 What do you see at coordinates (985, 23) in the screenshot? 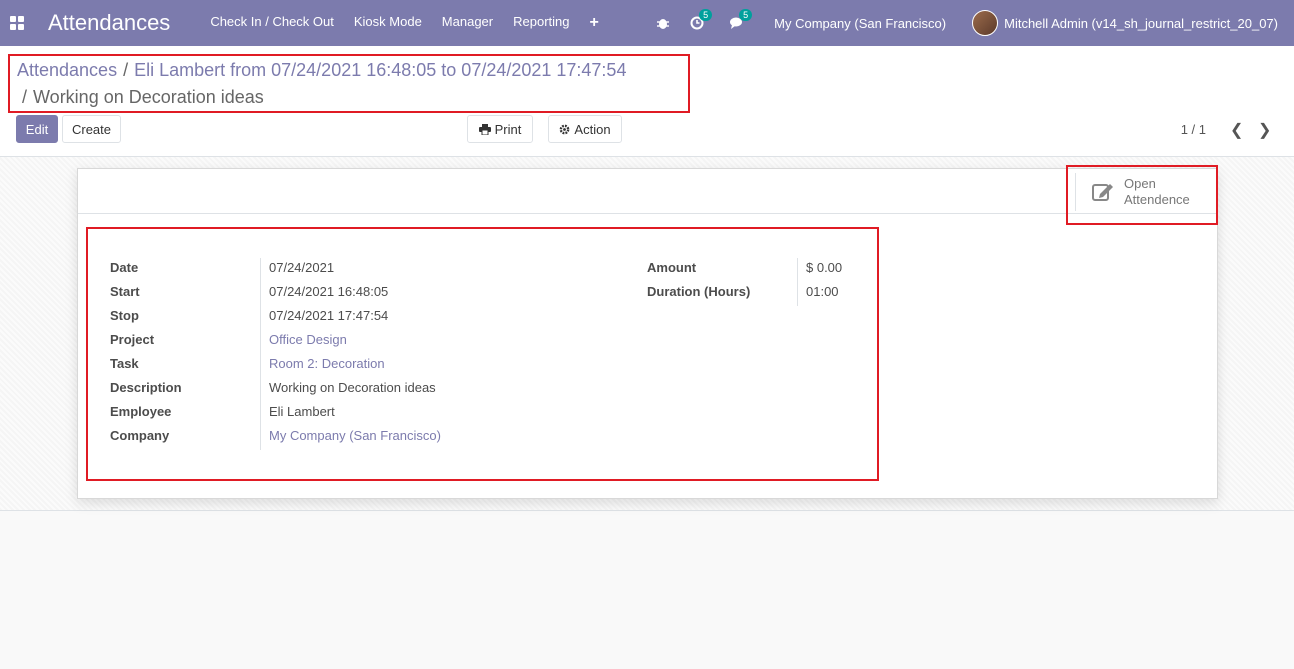
I see `user-avatar` at bounding box center [985, 23].